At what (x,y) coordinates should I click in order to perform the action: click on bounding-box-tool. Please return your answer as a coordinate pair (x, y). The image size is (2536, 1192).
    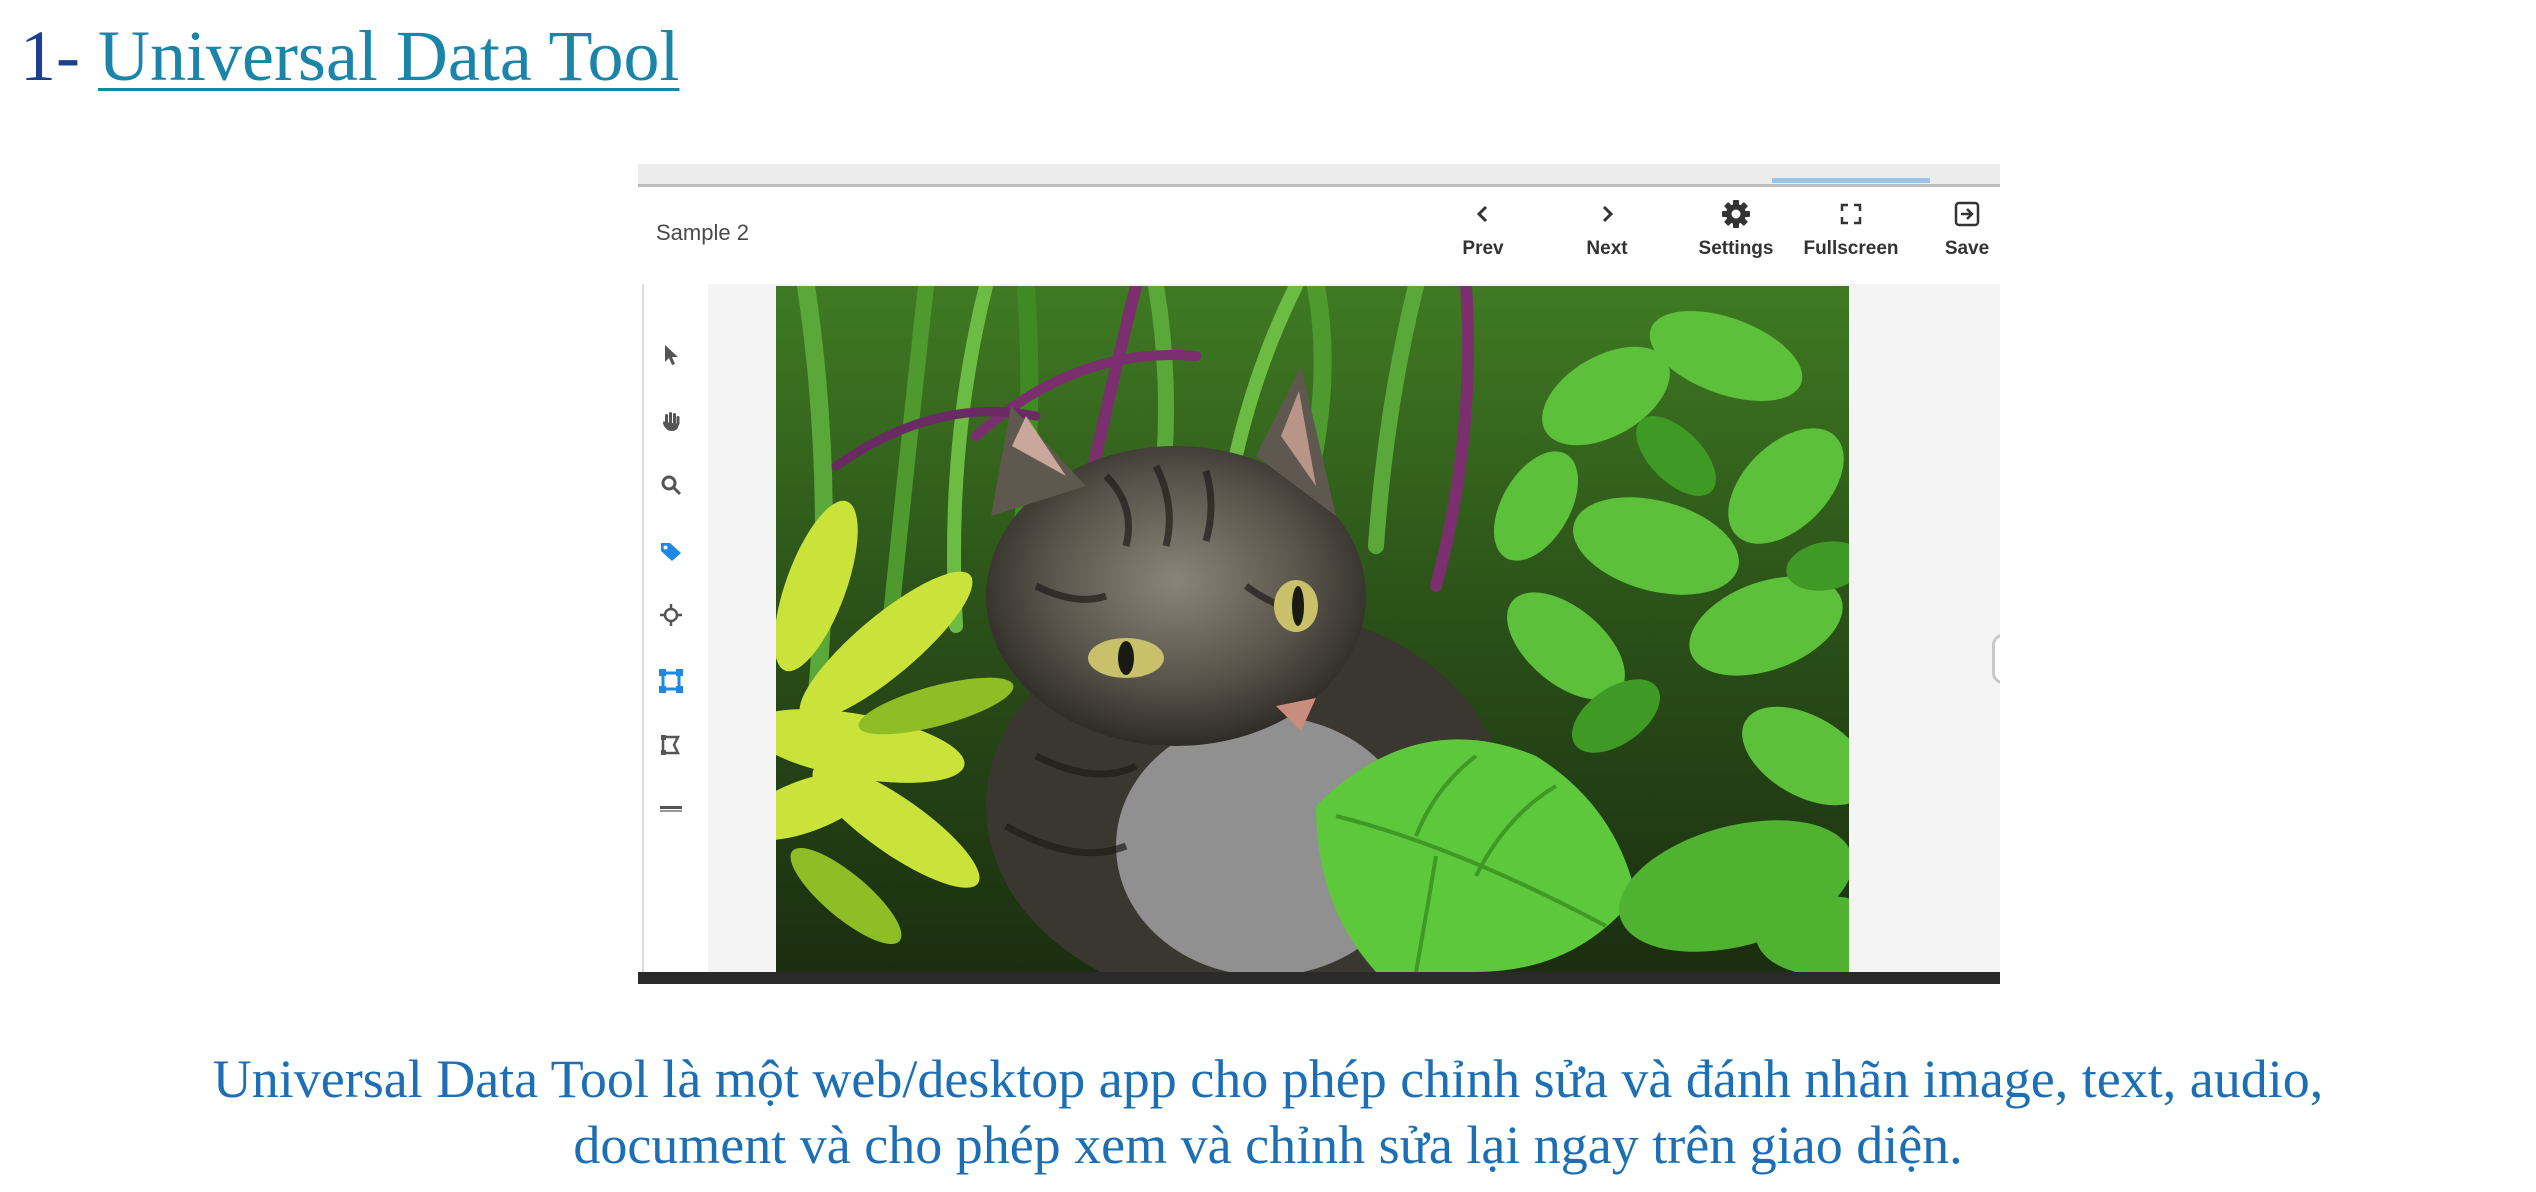
    Looking at the image, I should click on (671, 683).